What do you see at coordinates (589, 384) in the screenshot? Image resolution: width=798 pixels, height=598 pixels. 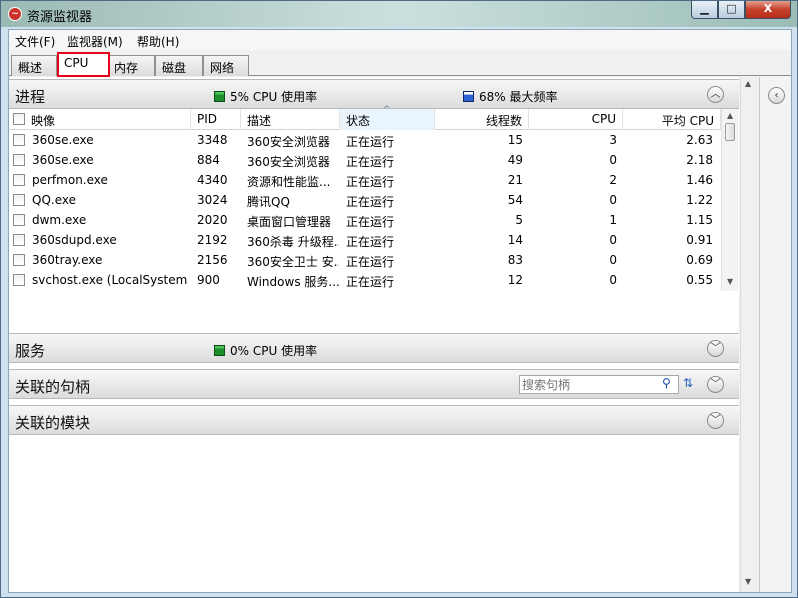 I see `search-handles-input` at bounding box center [589, 384].